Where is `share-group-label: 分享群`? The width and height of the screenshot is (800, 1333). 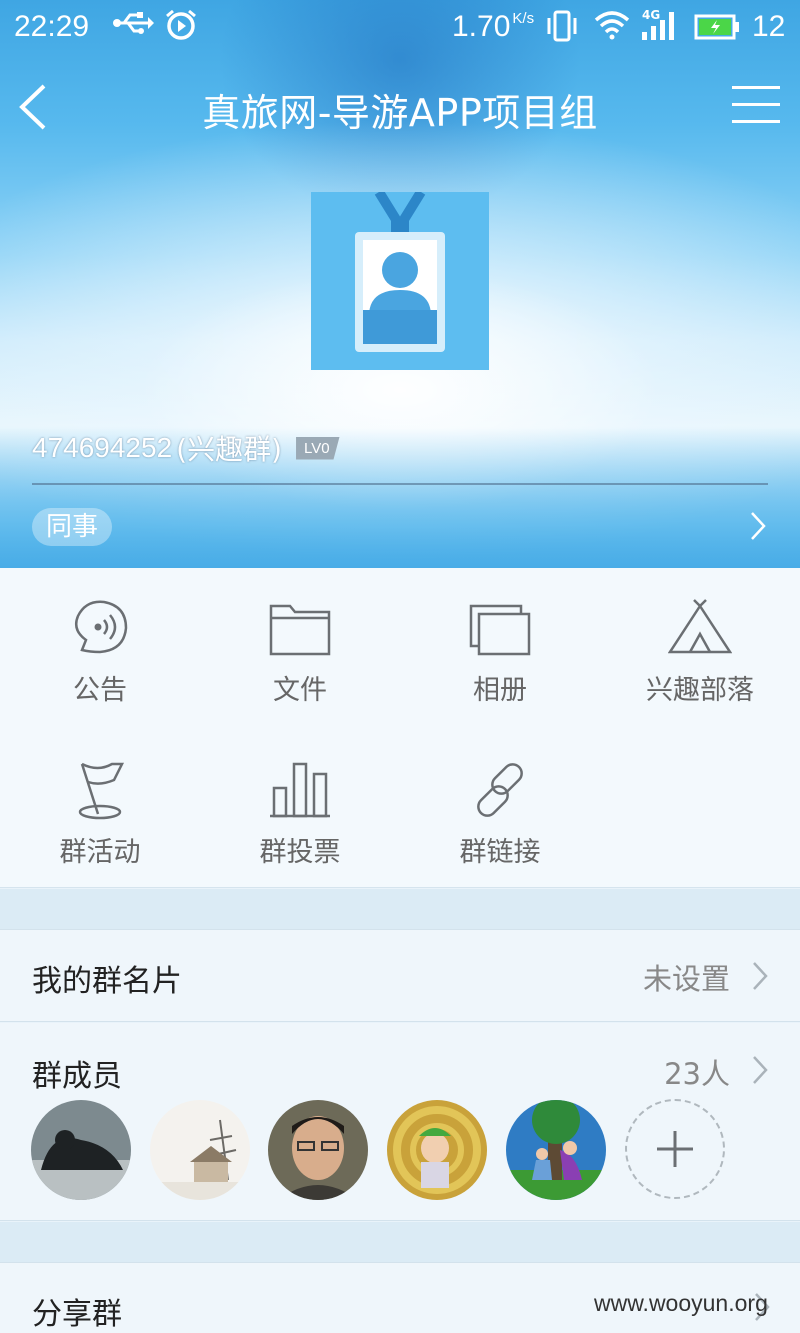
share-group-label: 分享群 is located at coordinates (77, 1314).